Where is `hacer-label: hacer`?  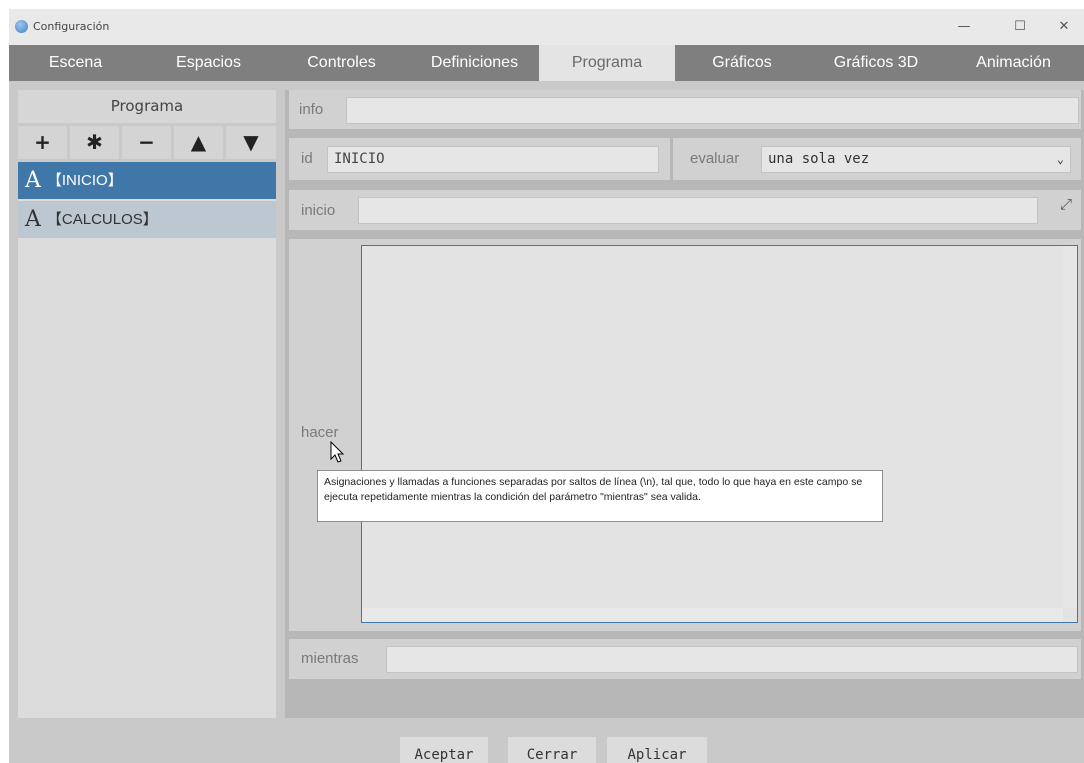 hacer-label: hacer is located at coordinates (320, 432).